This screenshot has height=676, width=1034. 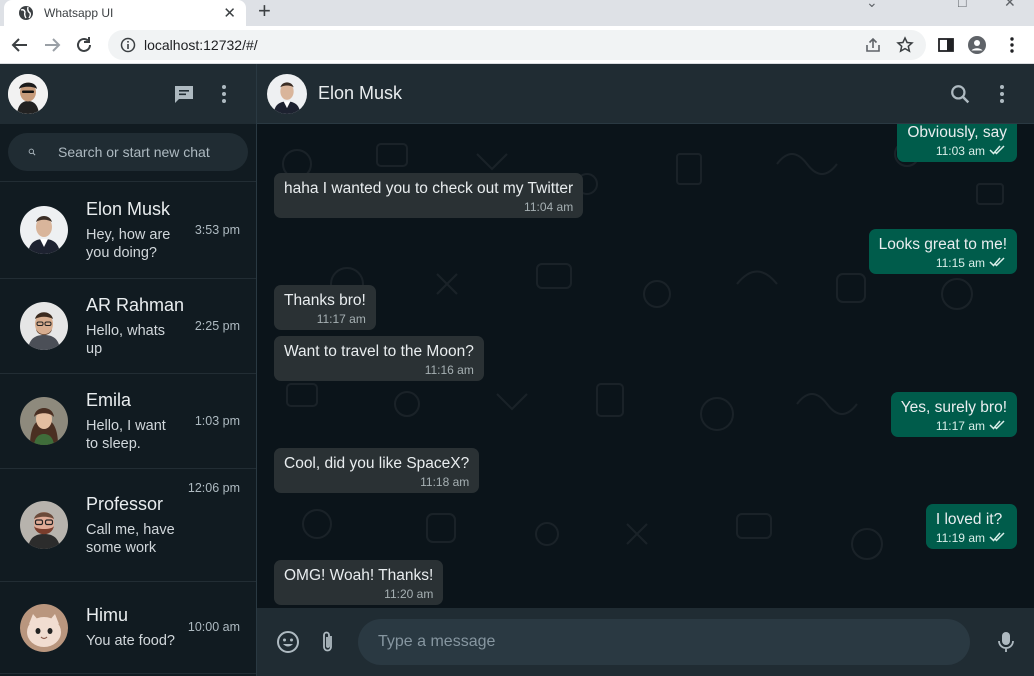 What do you see at coordinates (213, 627) in the screenshot?
I see `chat-time: 10:00 am` at bounding box center [213, 627].